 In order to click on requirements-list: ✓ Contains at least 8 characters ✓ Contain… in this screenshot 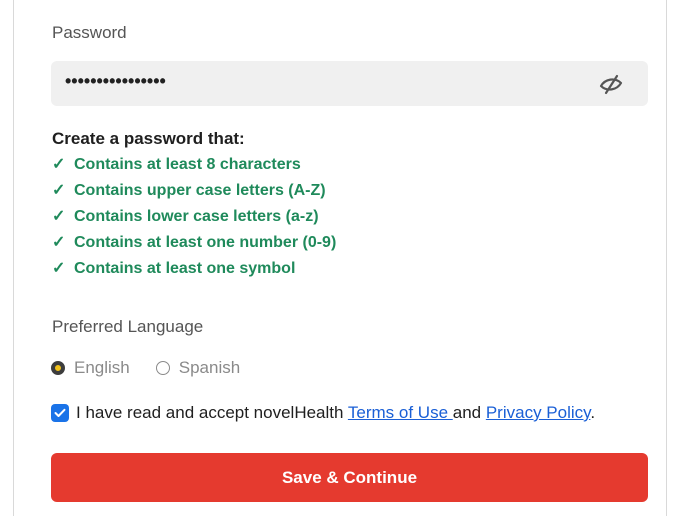, I will do `click(194, 217)`.